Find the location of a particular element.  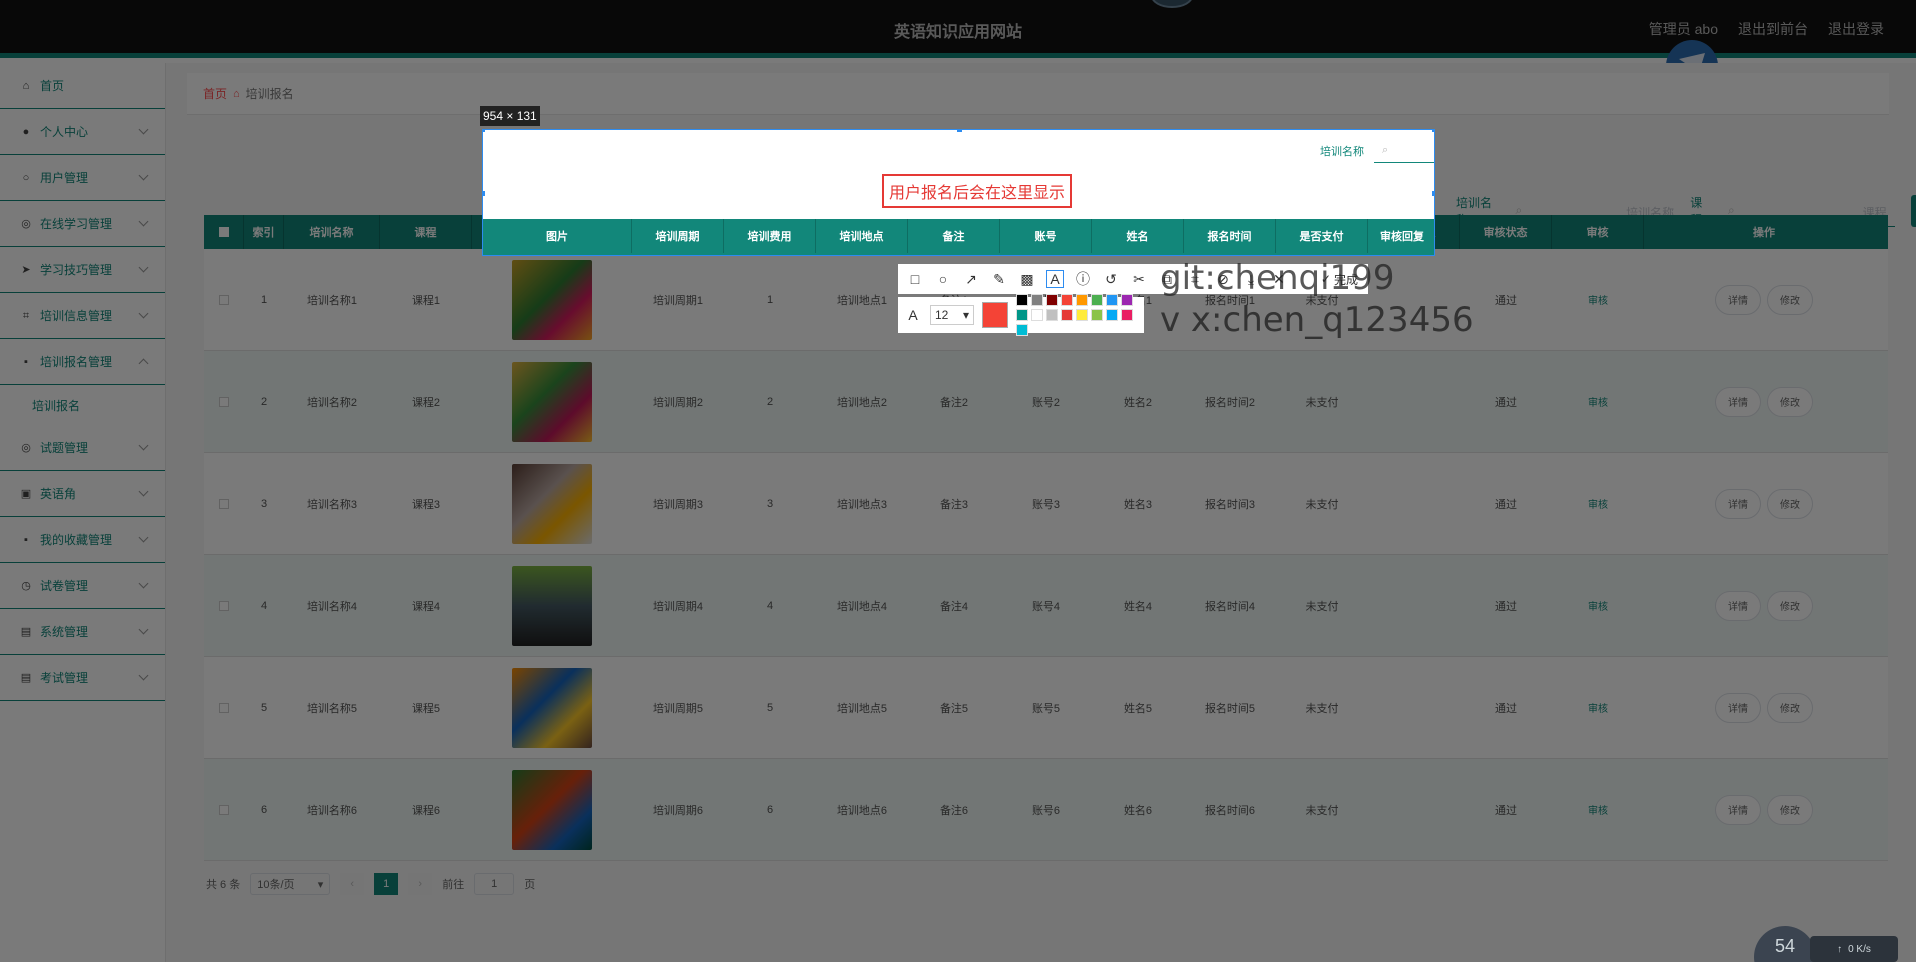

cell-person-name: 姓名4 is located at coordinates (1138, 606).